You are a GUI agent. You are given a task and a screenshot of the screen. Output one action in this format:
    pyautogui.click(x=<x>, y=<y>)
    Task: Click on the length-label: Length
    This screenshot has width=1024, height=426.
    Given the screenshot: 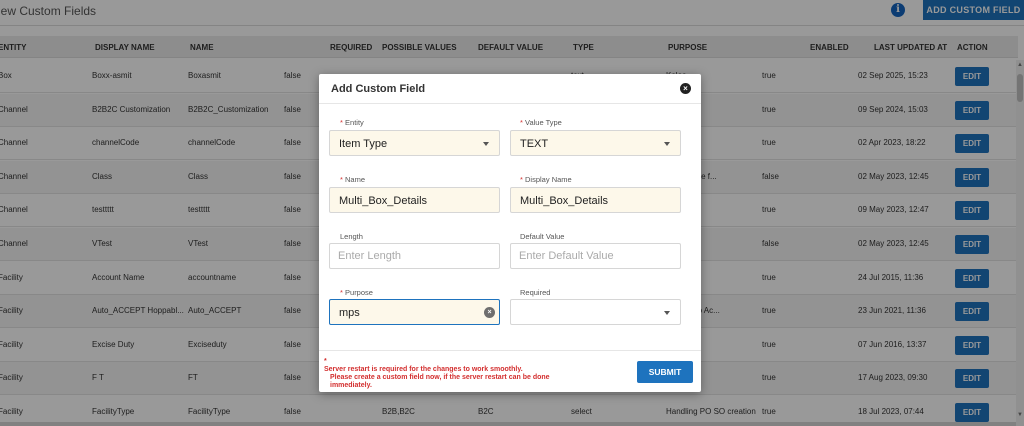 What is the action you would take?
    pyautogui.click(x=351, y=236)
    